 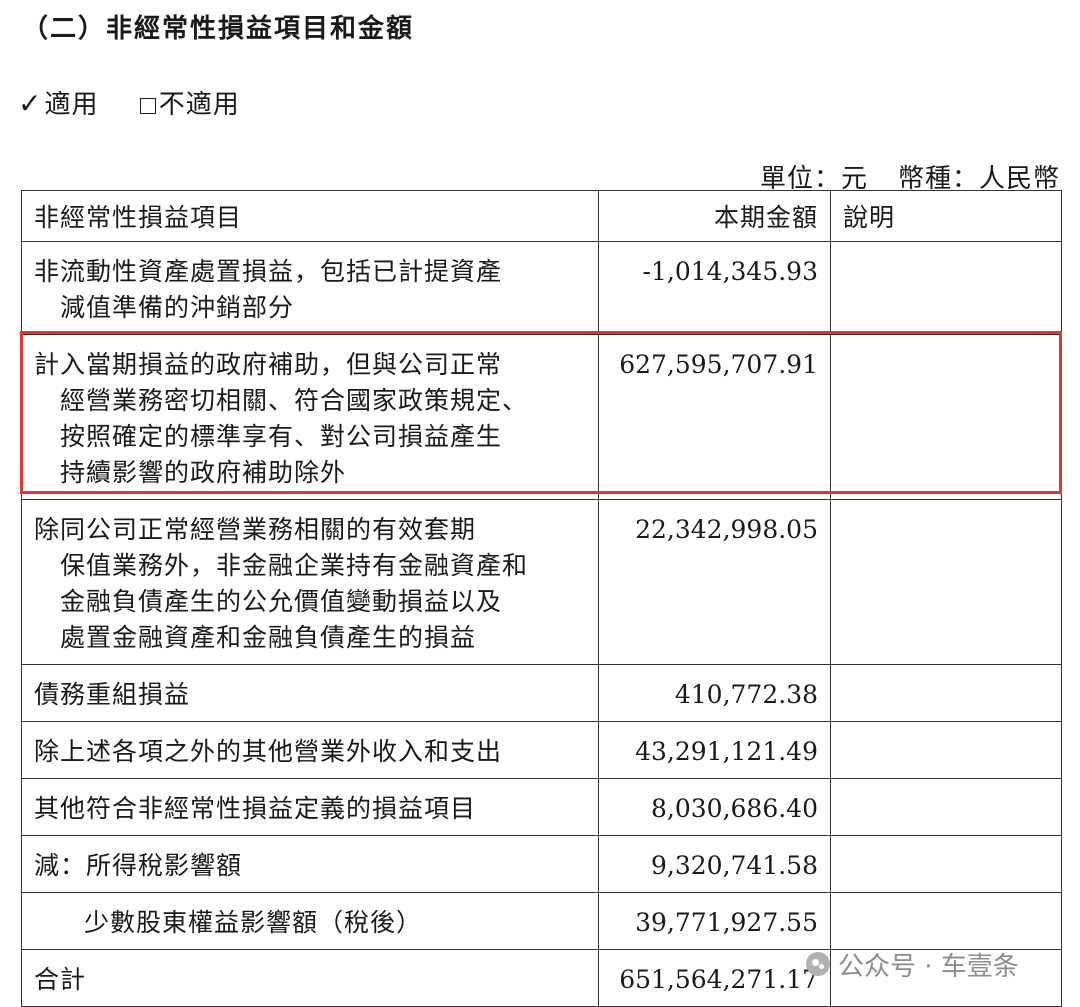 I want to click on total-label-cell: 合計, so click(x=310, y=978).